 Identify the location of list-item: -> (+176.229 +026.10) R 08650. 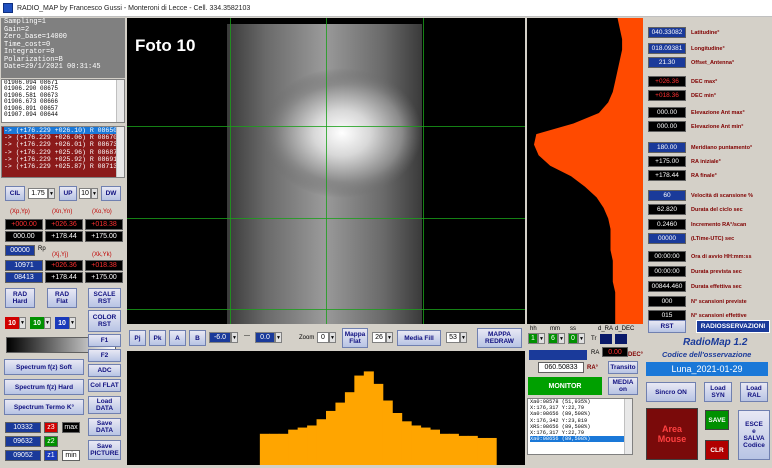
(64, 131).